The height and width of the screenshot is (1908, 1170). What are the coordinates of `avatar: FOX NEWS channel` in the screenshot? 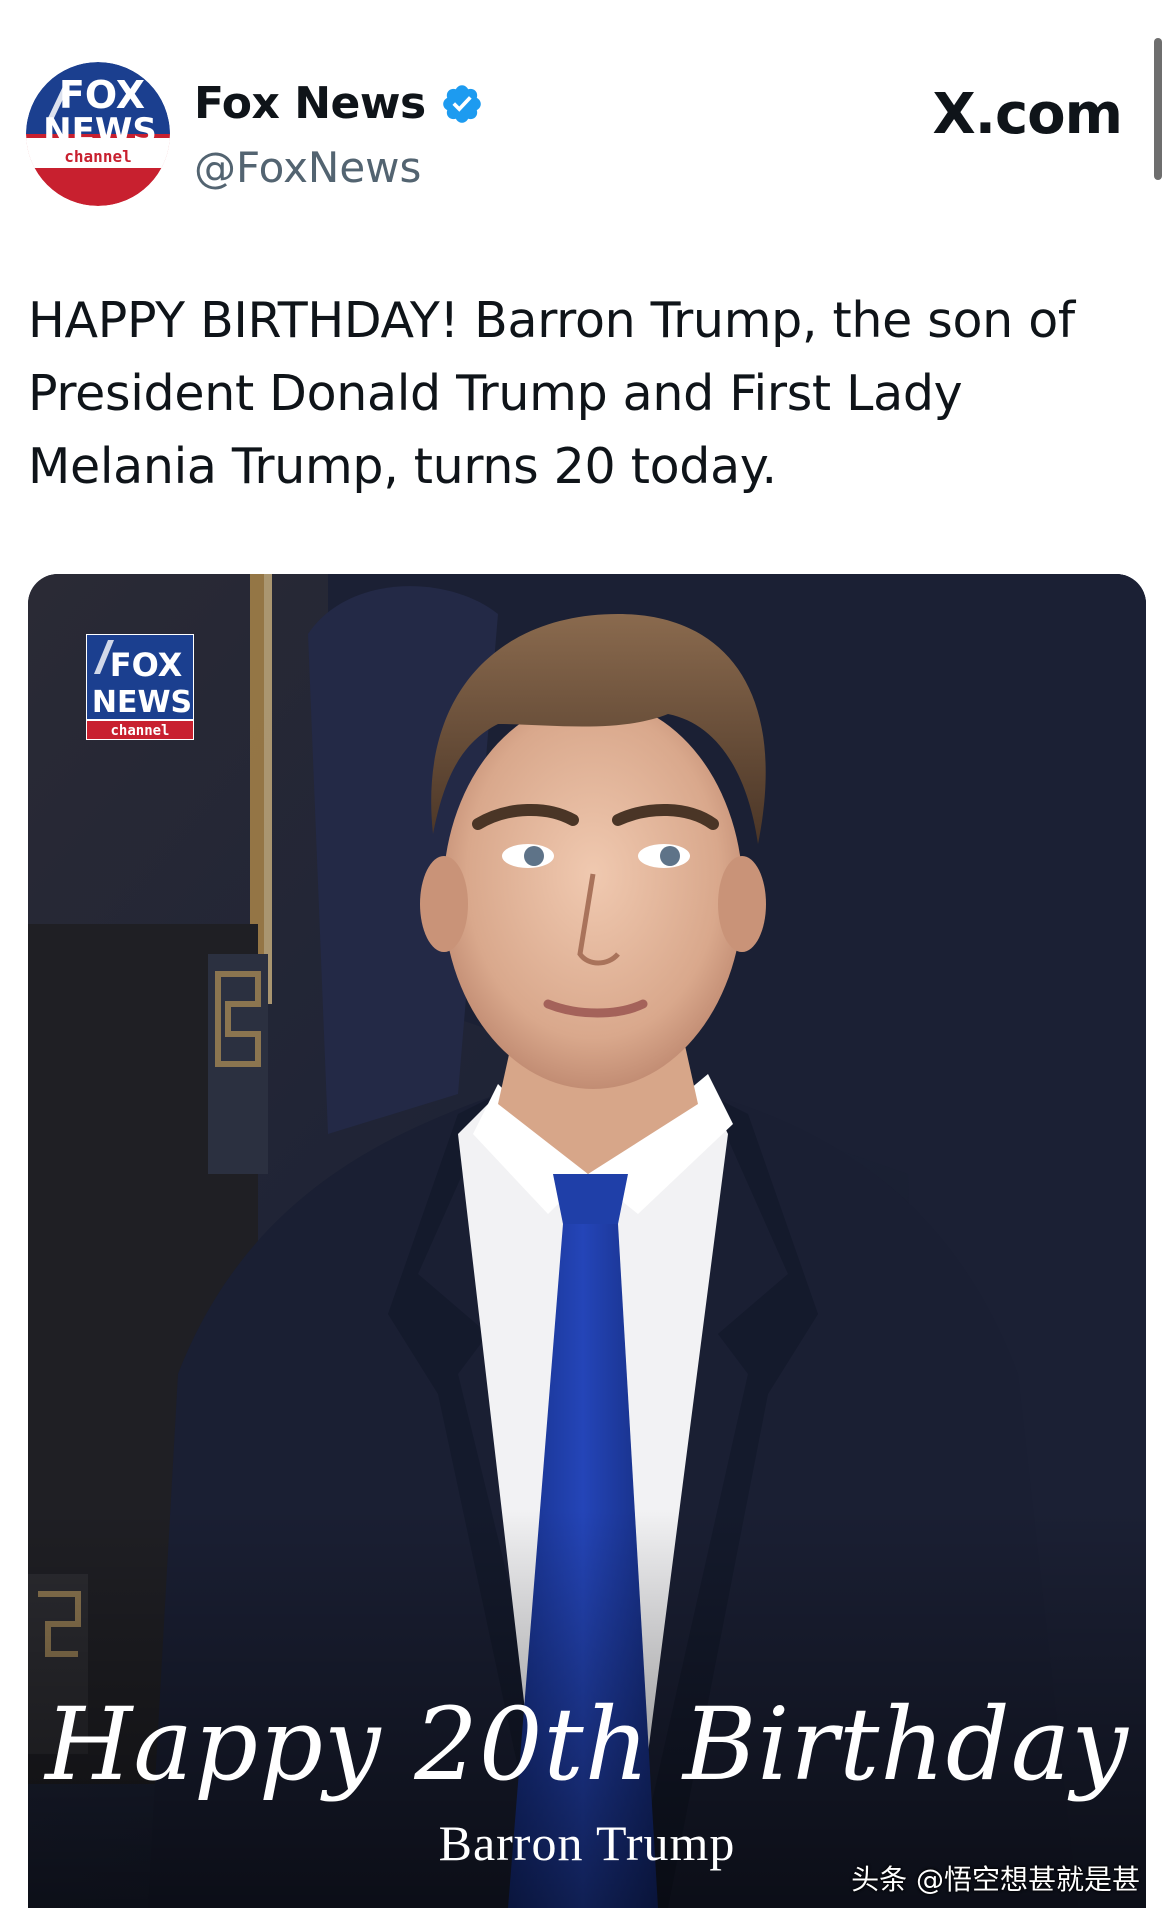 It's located at (98, 134).